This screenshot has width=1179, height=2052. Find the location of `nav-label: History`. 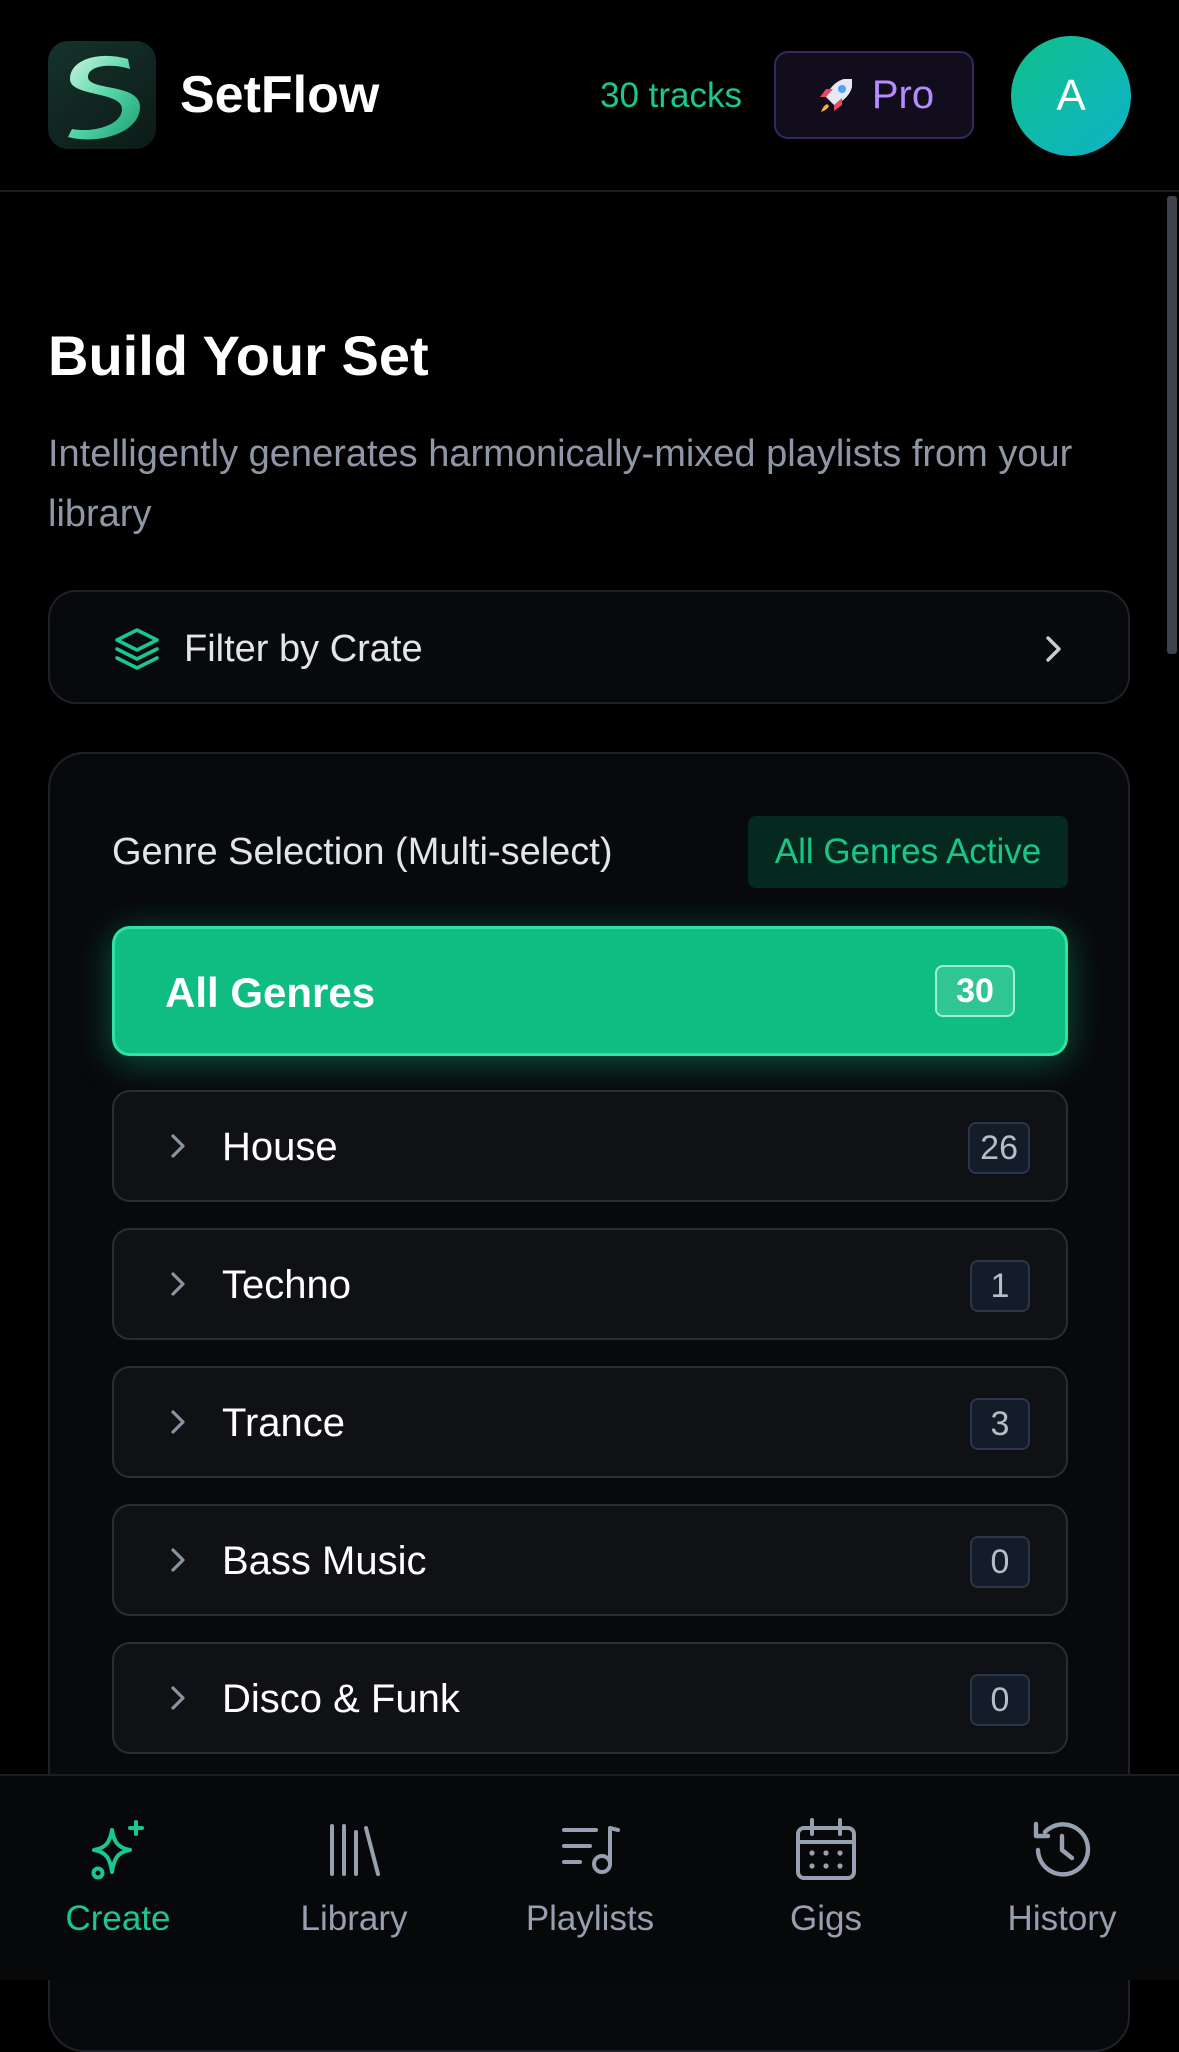

nav-label: History is located at coordinates (1062, 1918).